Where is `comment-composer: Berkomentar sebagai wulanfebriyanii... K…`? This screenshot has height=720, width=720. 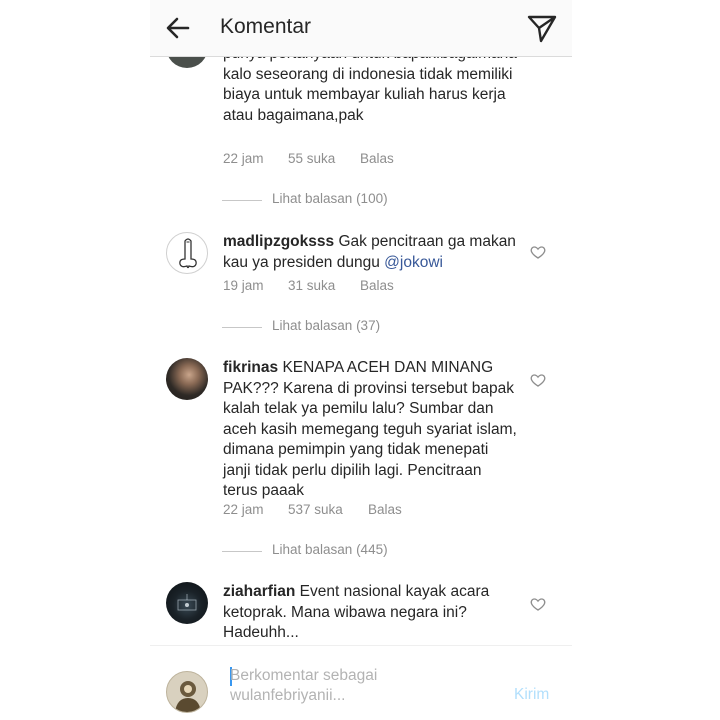 comment-composer: Berkomentar sebagai wulanfebriyanii... K… is located at coordinates (361, 682).